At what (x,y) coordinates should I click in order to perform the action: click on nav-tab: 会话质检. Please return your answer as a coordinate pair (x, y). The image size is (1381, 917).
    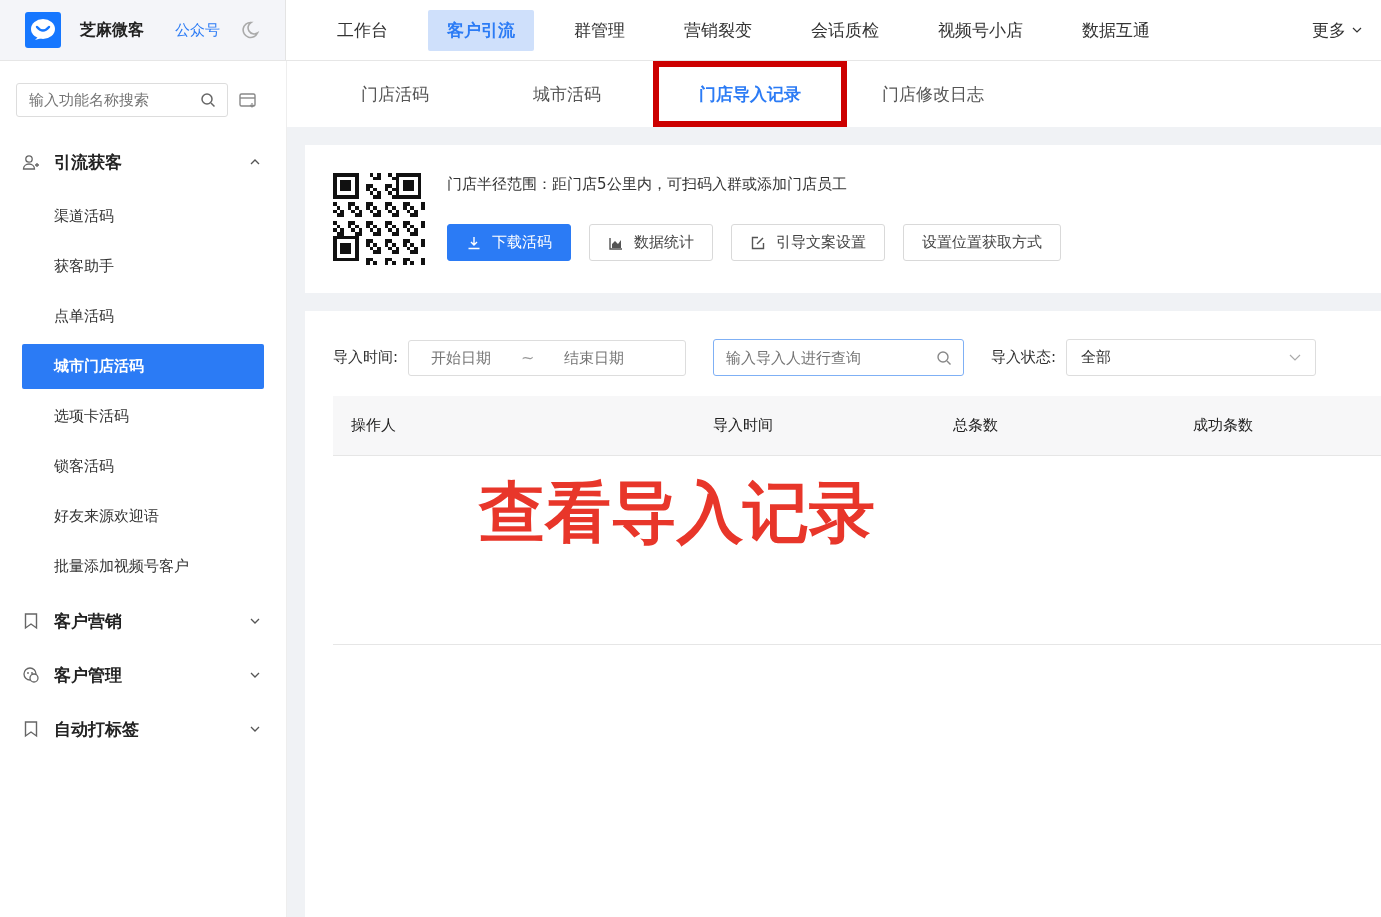
    Looking at the image, I should click on (845, 30).